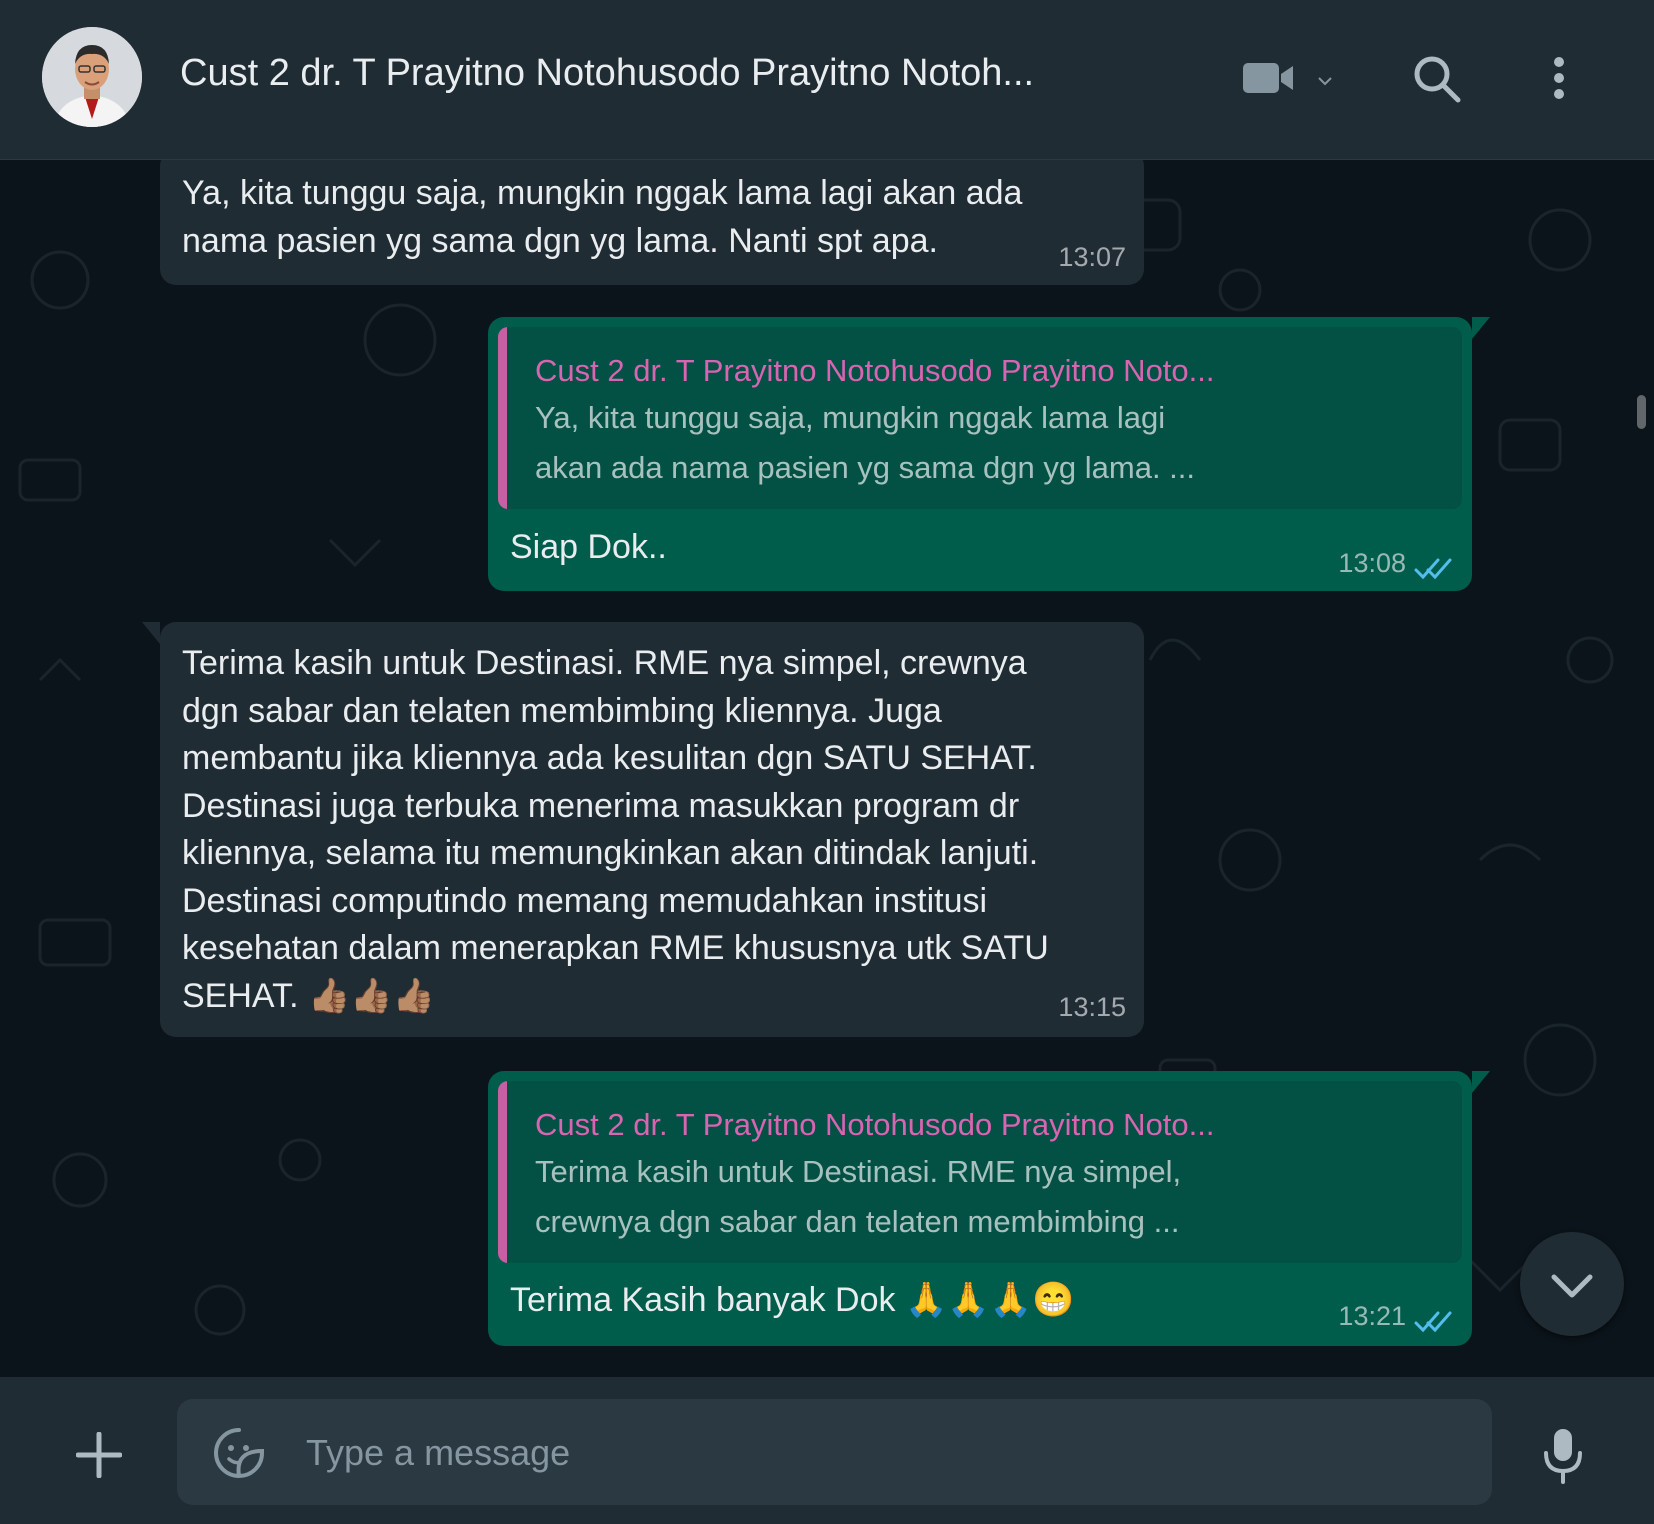 The height and width of the screenshot is (1524, 1654). I want to click on message-input-box, so click(834, 1453).